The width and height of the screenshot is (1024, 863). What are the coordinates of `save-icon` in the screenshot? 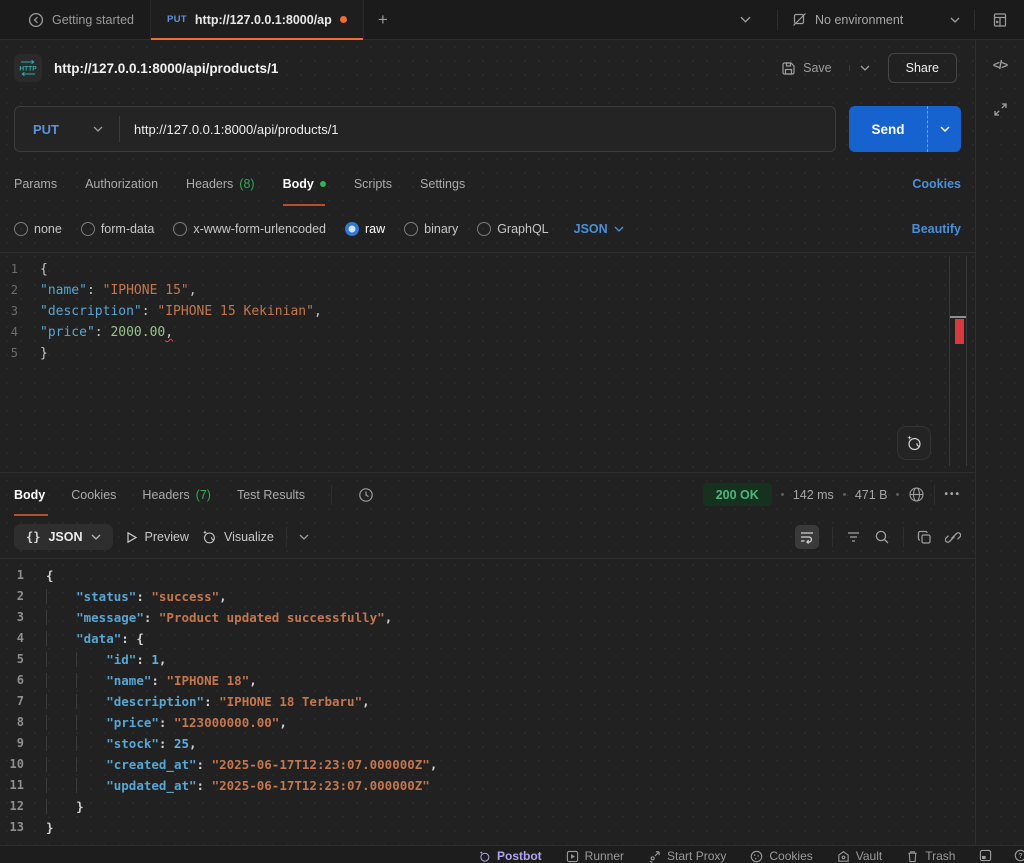 It's located at (788, 68).